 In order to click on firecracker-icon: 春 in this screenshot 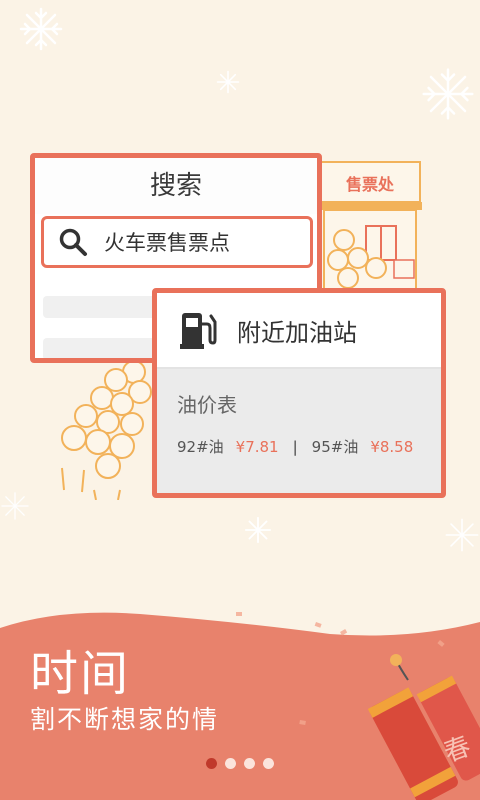, I will do `click(423, 727)`.